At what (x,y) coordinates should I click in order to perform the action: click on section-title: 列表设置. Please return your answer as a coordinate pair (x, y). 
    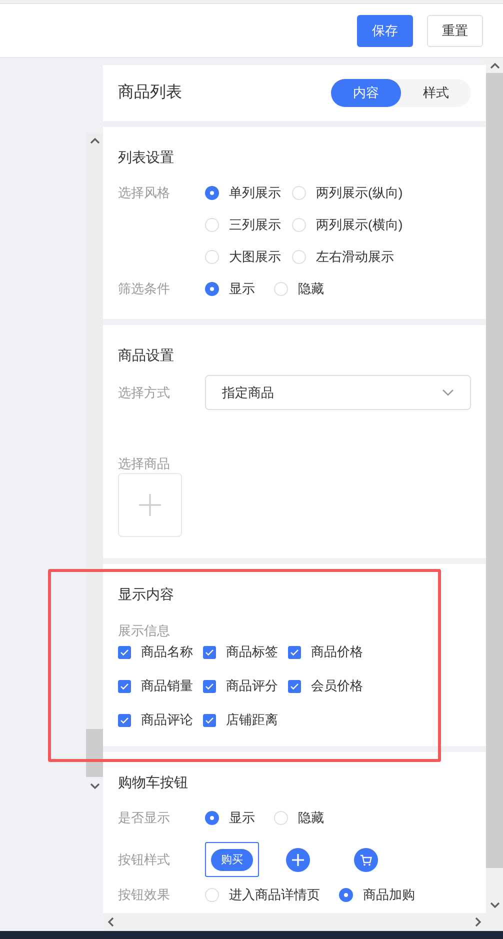
    Looking at the image, I should click on (146, 157).